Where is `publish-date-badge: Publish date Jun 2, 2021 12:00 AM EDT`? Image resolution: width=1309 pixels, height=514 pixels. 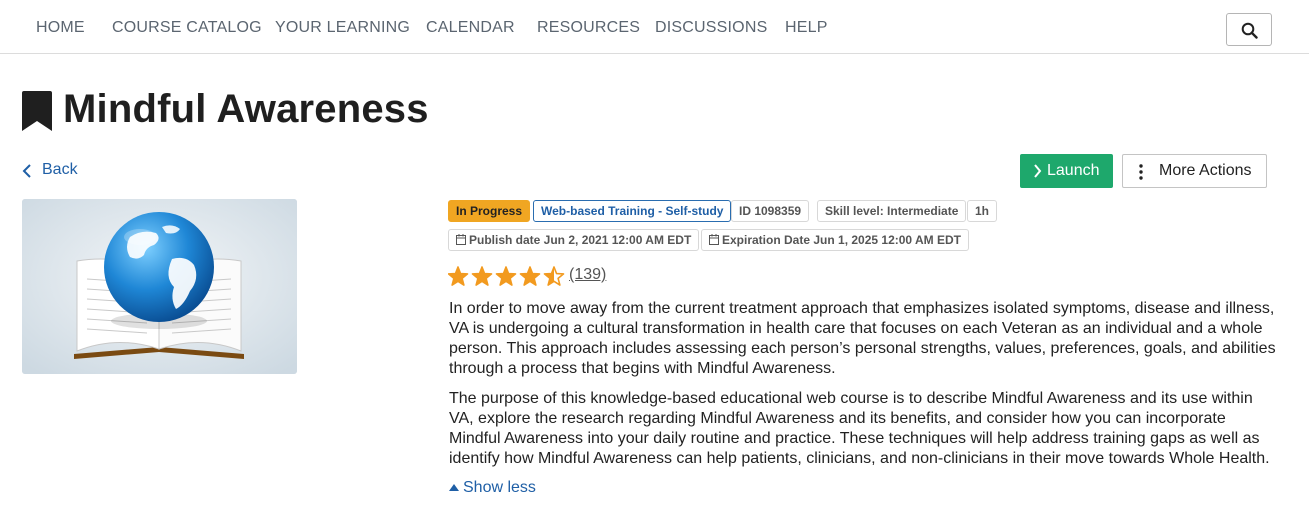 publish-date-badge: Publish date Jun 2, 2021 12:00 AM EDT is located at coordinates (574, 240).